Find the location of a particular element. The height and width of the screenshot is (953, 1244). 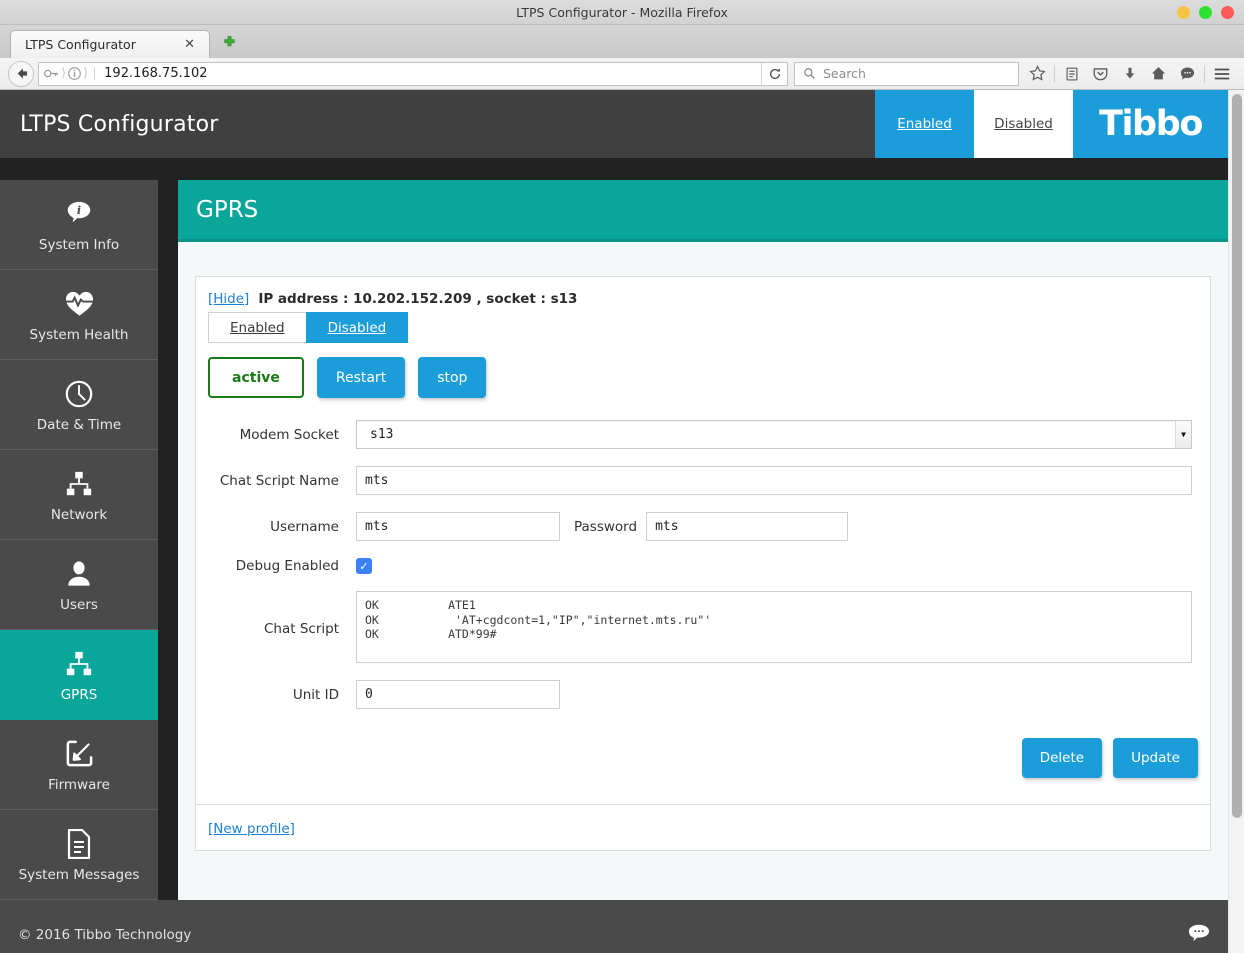

reload-icon is located at coordinates (774, 73).